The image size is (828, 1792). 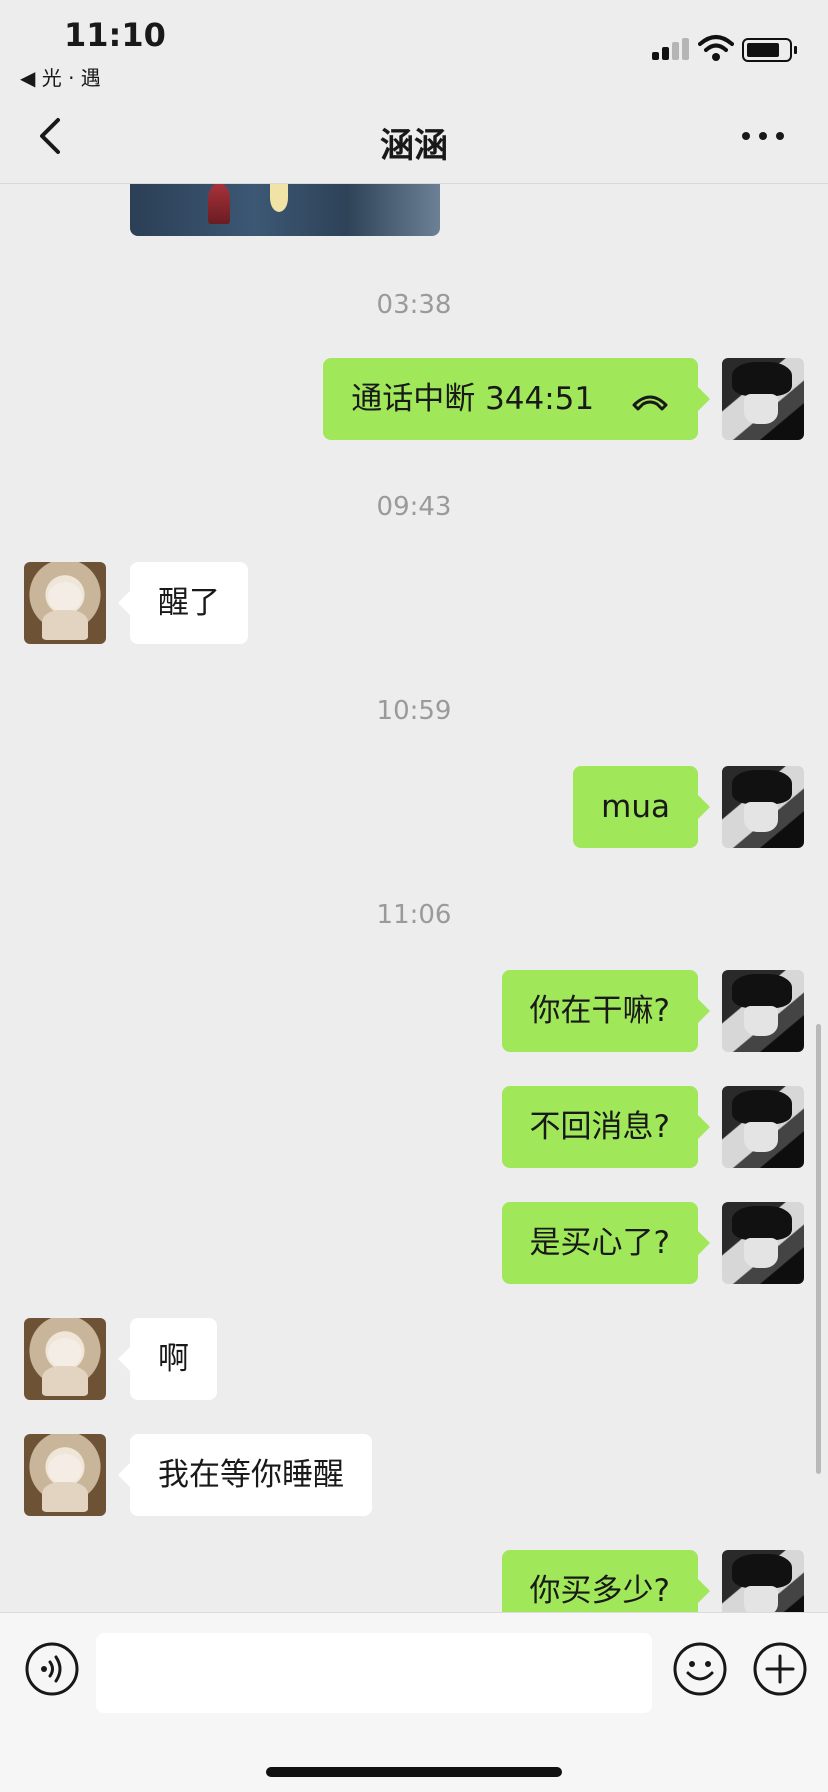 I want to click on message-text: 通话中断 344:51, so click(x=473, y=399).